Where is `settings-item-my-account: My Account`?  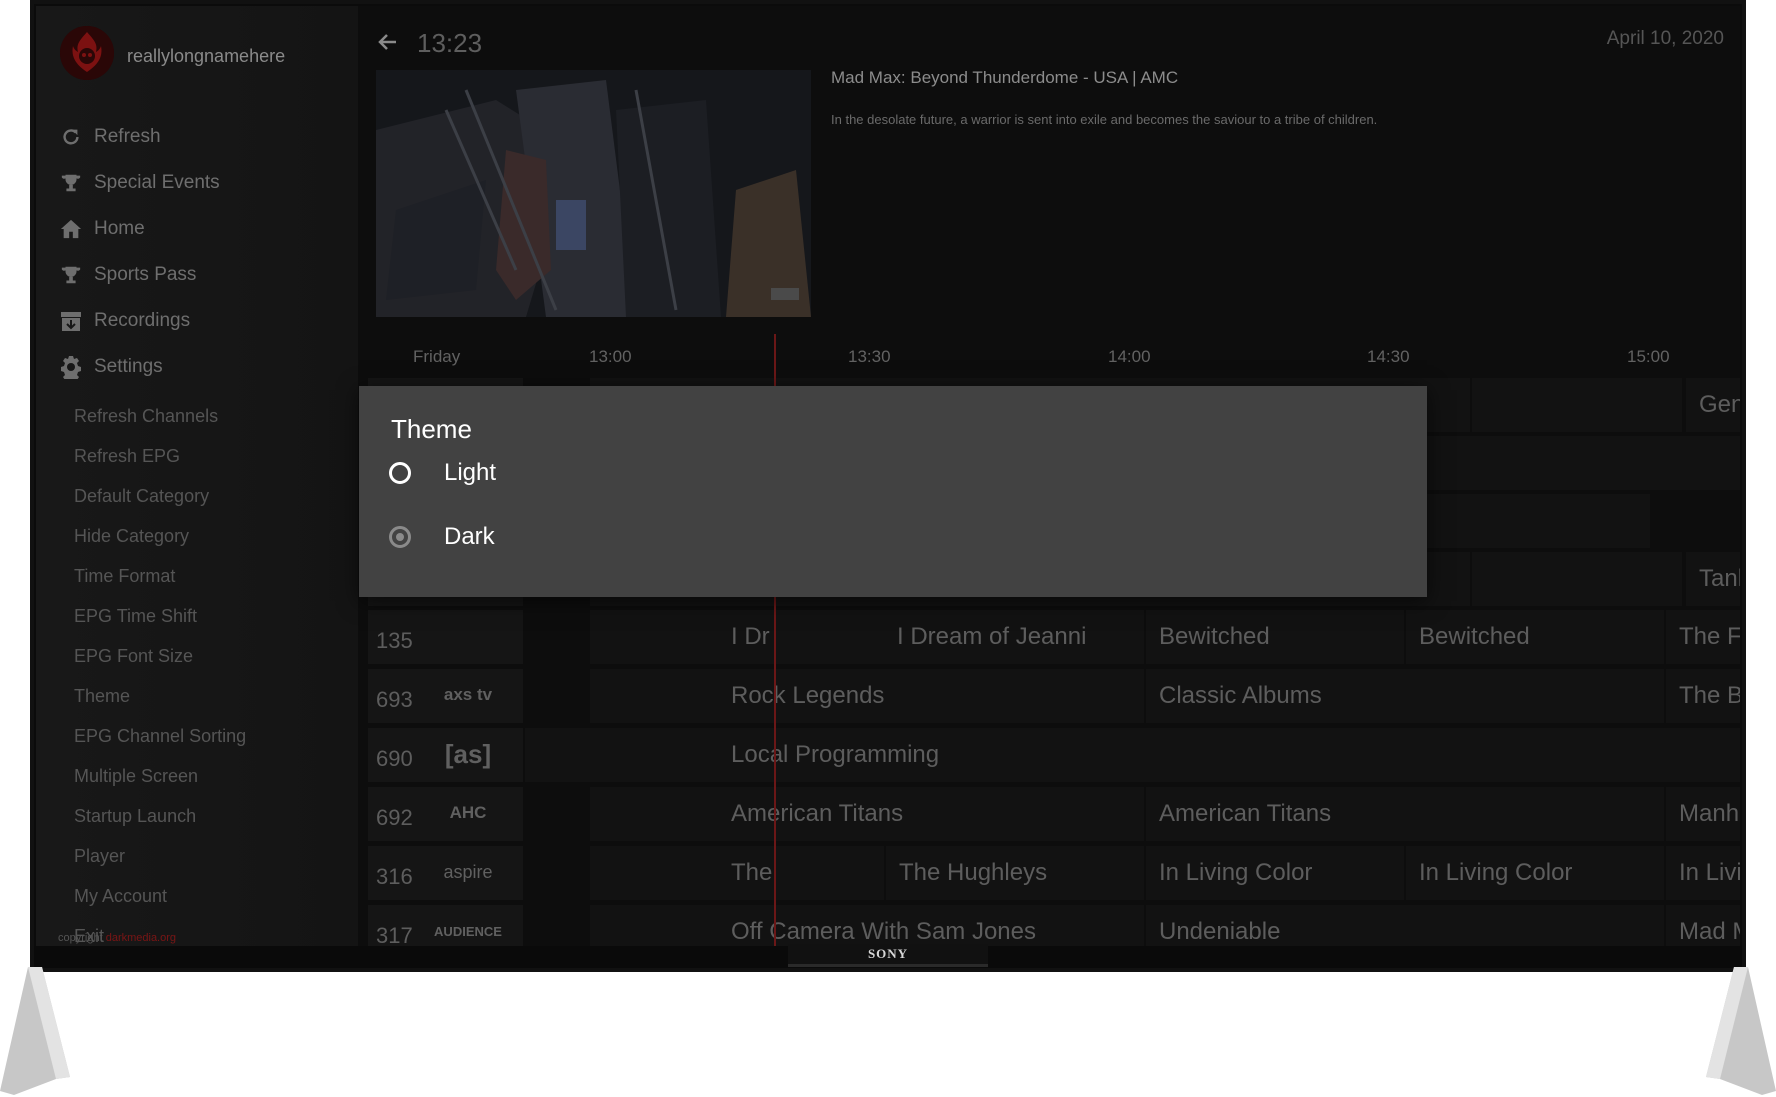
settings-item-my-account: My Account is located at coordinates (160, 896).